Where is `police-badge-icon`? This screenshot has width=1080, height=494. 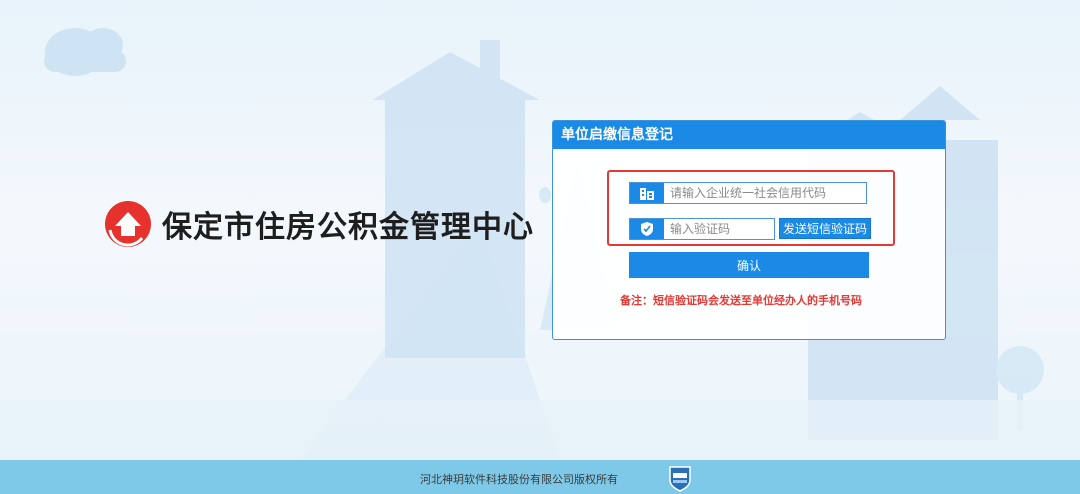
police-badge-icon is located at coordinates (680, 478).